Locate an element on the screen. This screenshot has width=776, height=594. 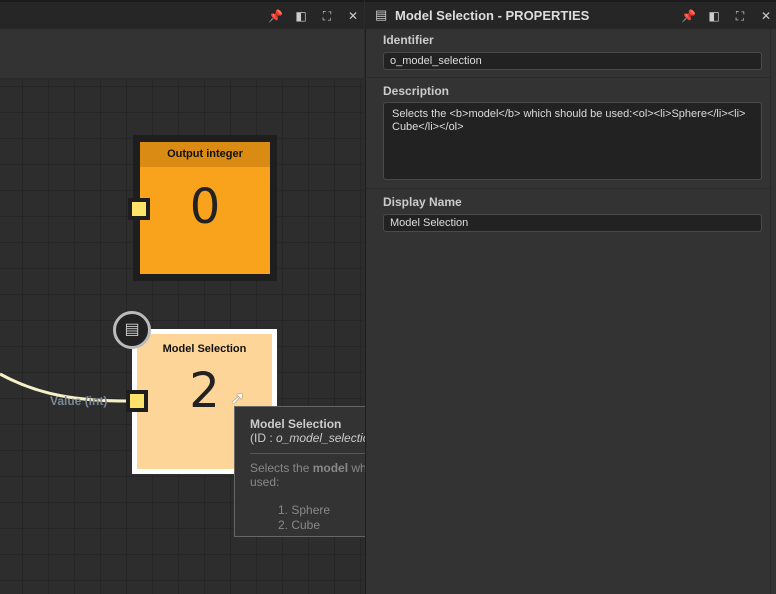
maximize-icon: ⛶ is located at coordinates (740, 16).